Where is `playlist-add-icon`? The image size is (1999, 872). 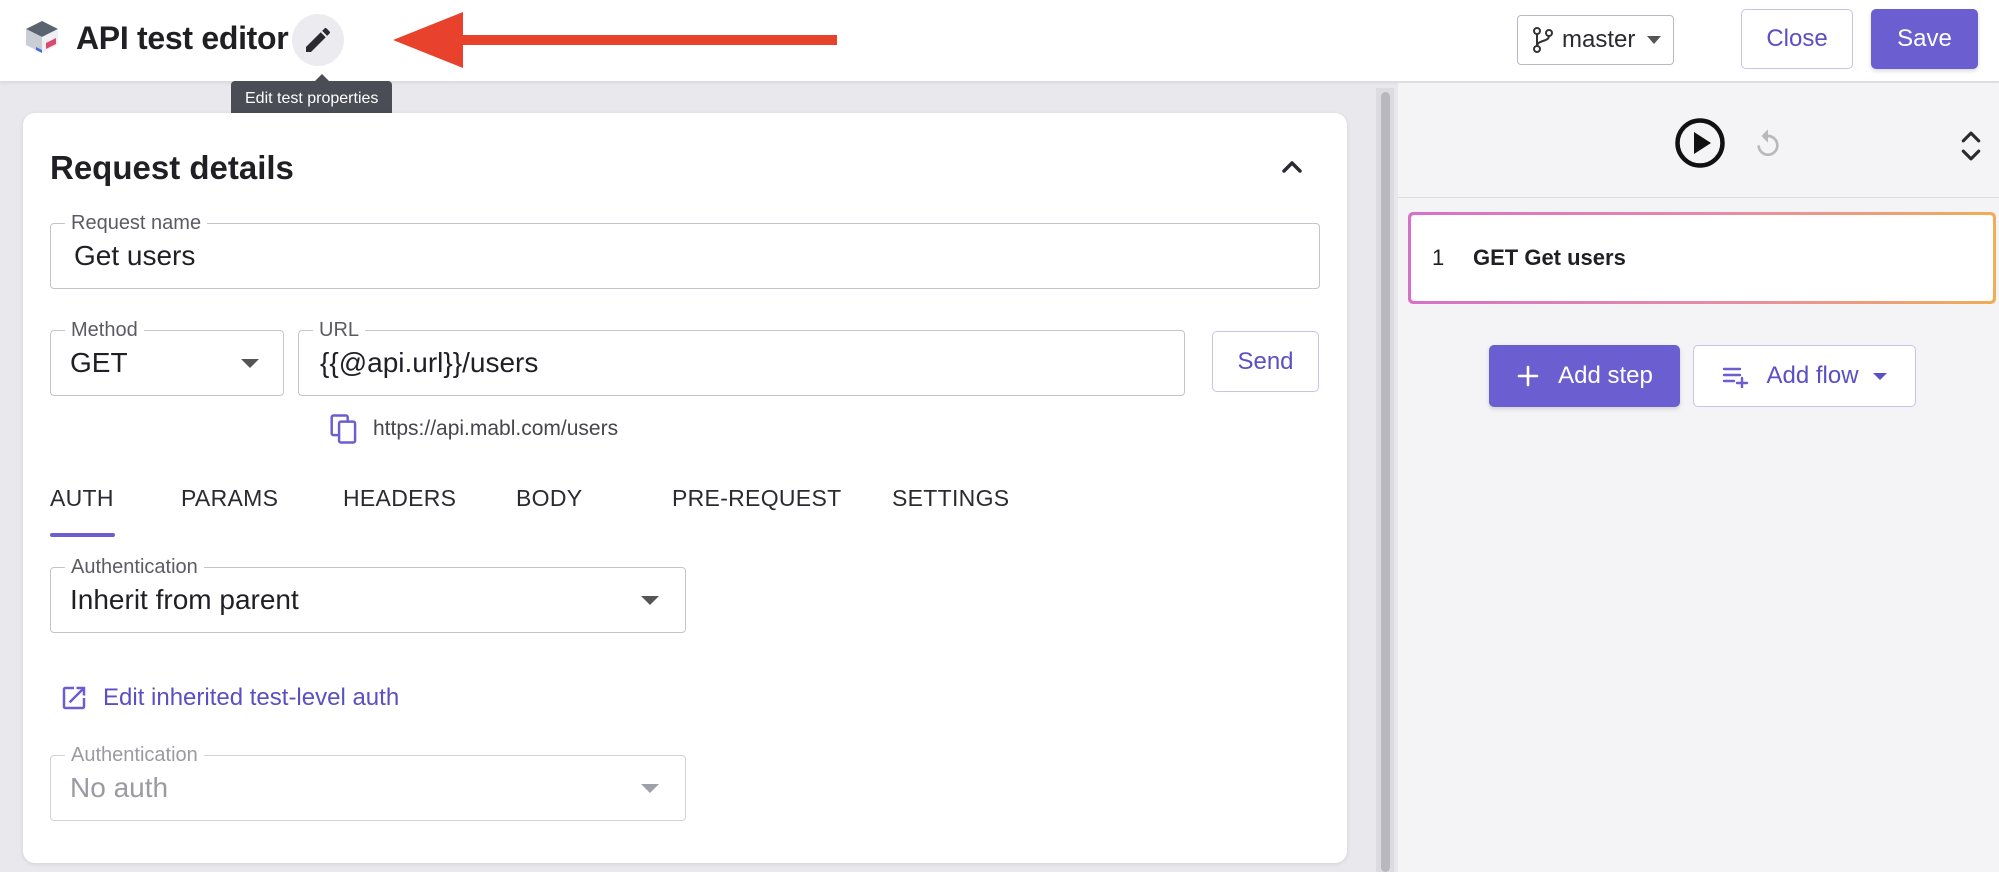
playlist-add-icon is located at coordinates (1736, 377).